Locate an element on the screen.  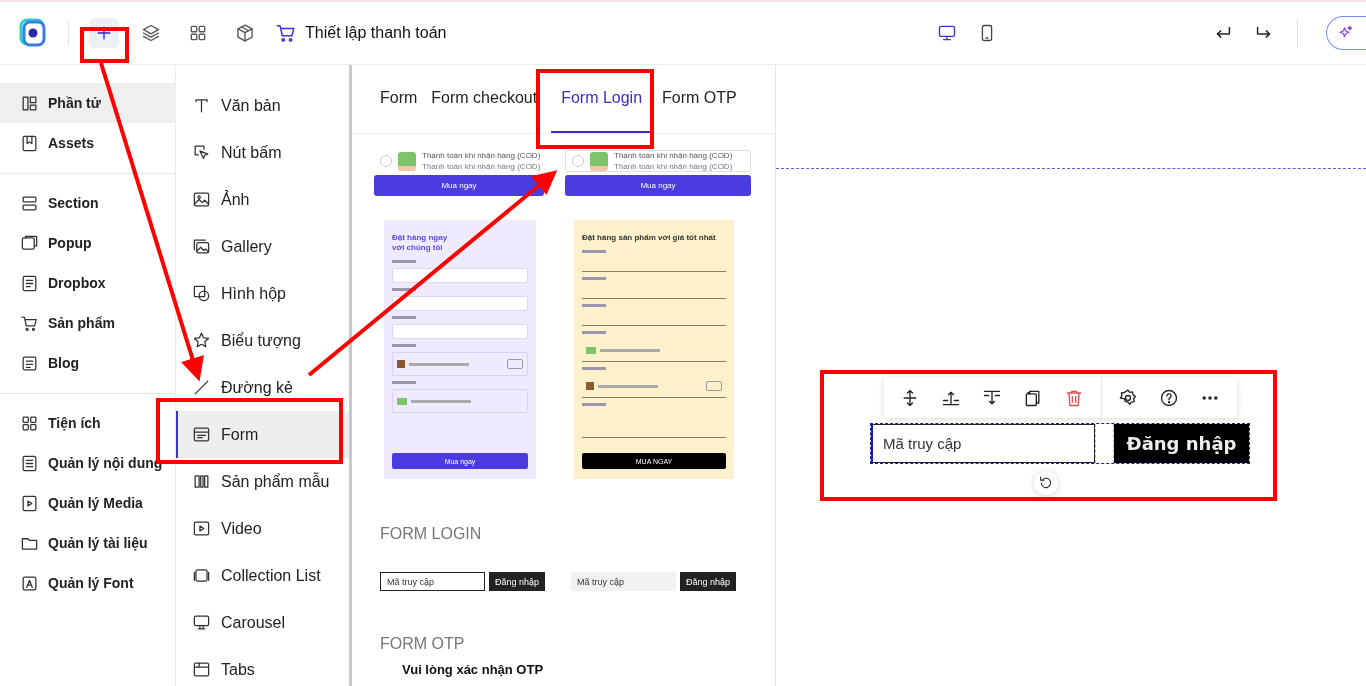
element-item: Carousel is located at coordinates (262, 622).